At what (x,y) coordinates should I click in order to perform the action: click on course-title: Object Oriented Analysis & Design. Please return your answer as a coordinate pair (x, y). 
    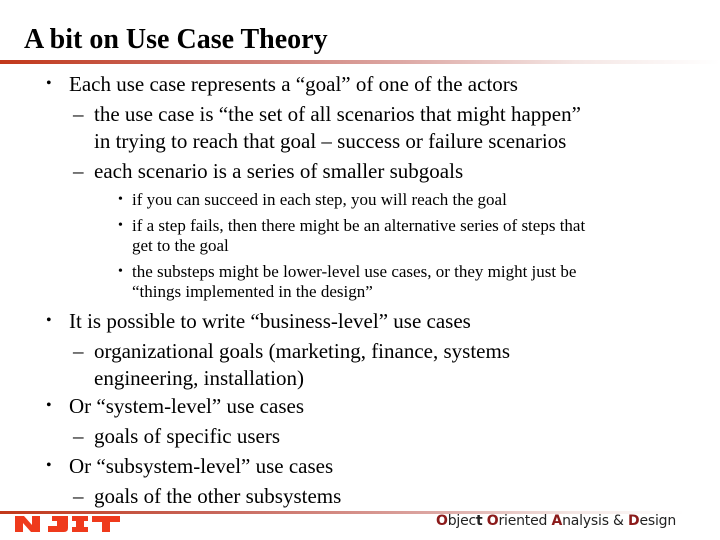
    Looking at the image, I should click on (556, 521).